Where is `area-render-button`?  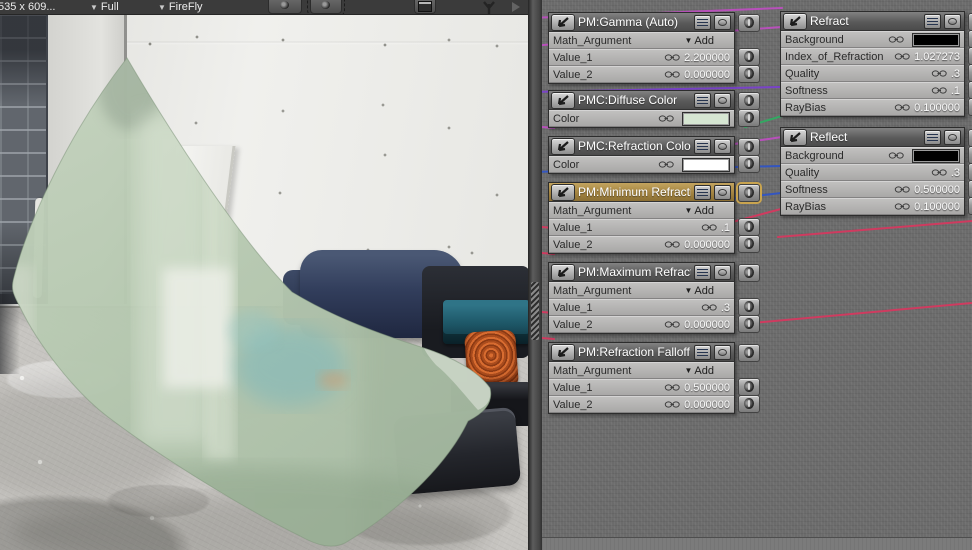
area-render-button is located at coordinates (326, 7).